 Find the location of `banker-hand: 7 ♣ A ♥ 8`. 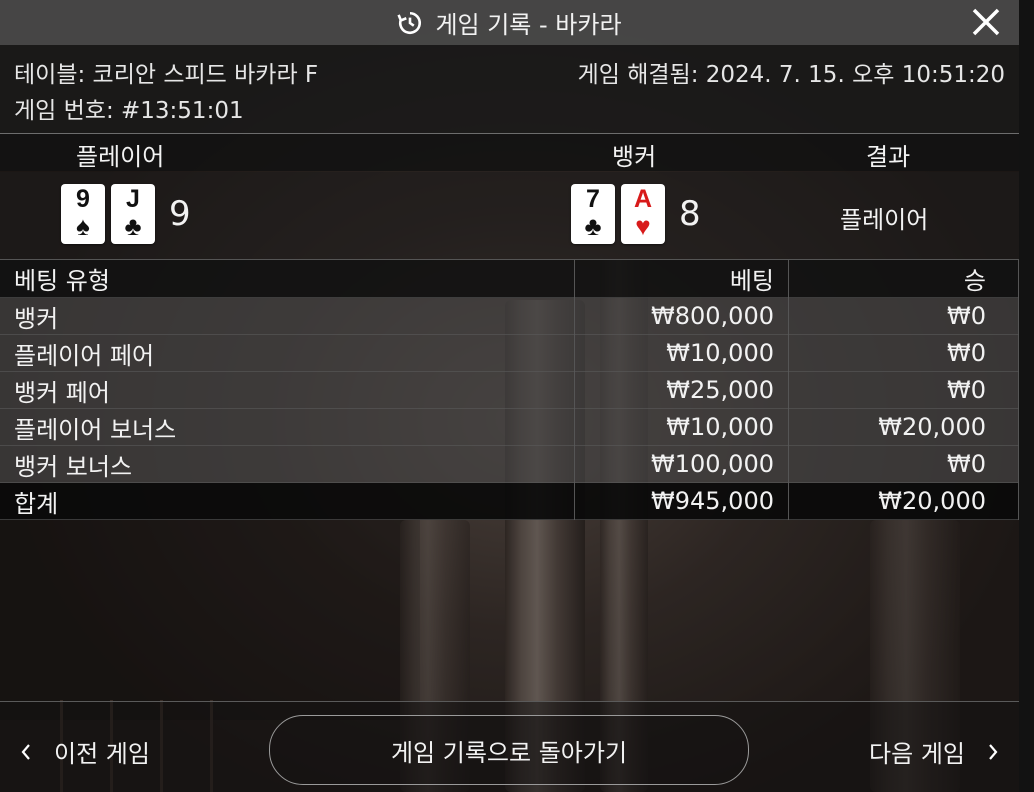

banker-hand: 7 ♣ A ♥ 8 is located at coordinates (636, 214).